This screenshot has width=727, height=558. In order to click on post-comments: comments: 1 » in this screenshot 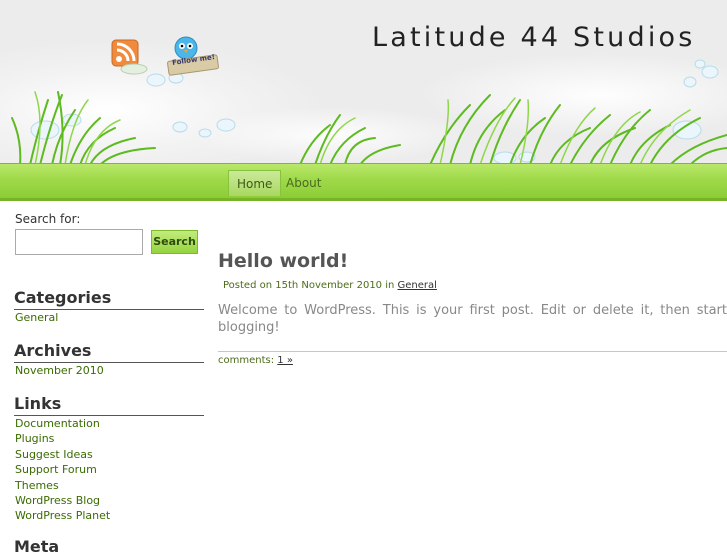, I will do `click(255, 360)`.